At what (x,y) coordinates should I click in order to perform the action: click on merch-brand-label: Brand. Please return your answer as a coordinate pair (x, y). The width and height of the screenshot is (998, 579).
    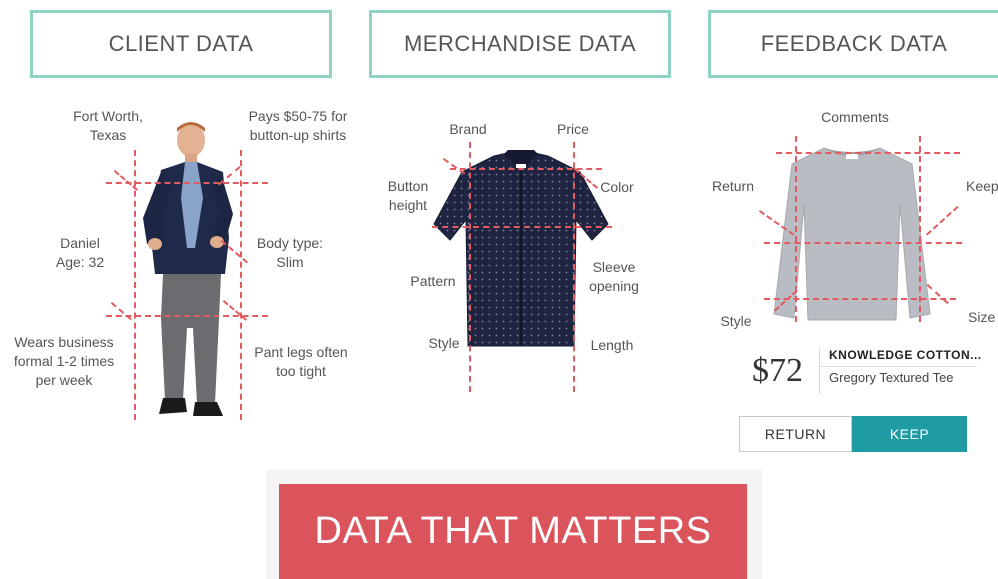
    Looking at the image, I should click on (468, 129).